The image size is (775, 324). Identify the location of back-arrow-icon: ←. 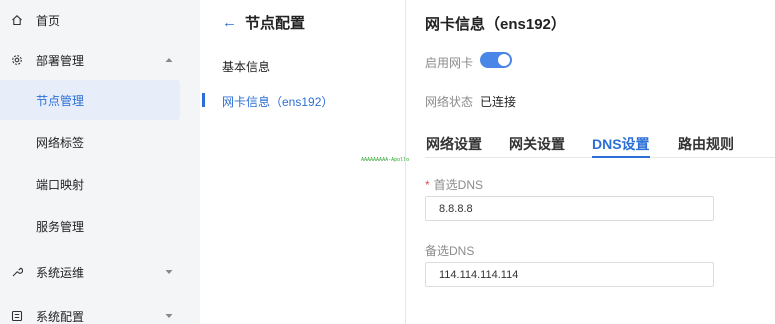
(229, 22).